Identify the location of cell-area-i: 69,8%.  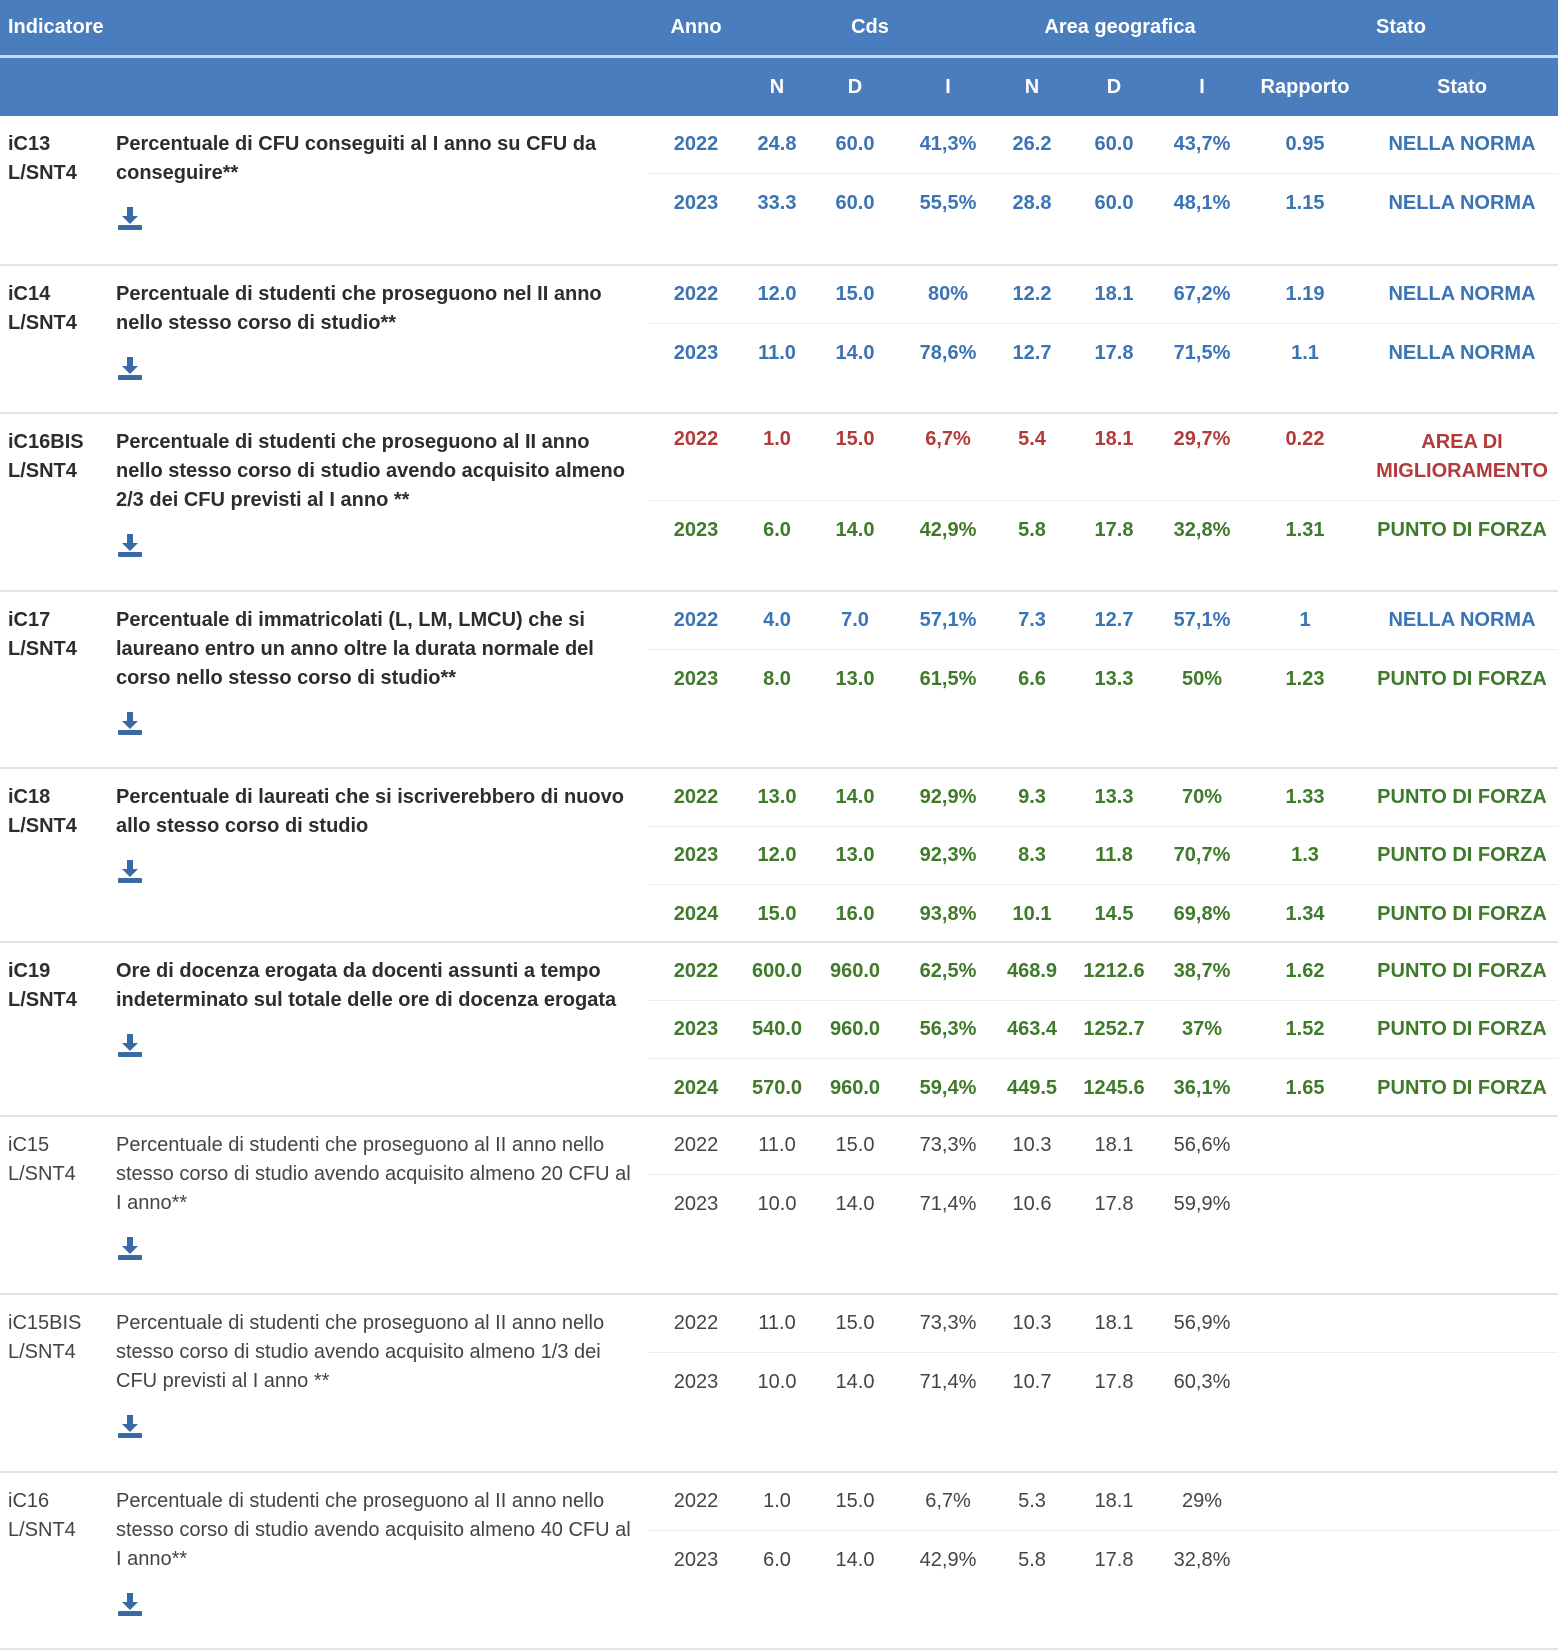
(1202, 913).